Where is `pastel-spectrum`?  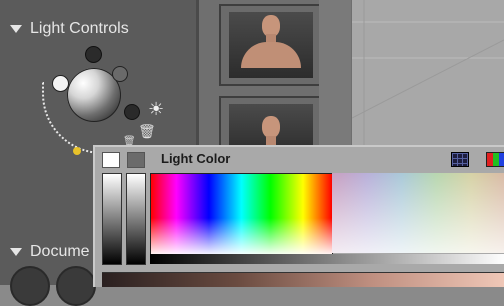 pastel-spectrum is located at coordinates (418, 213).